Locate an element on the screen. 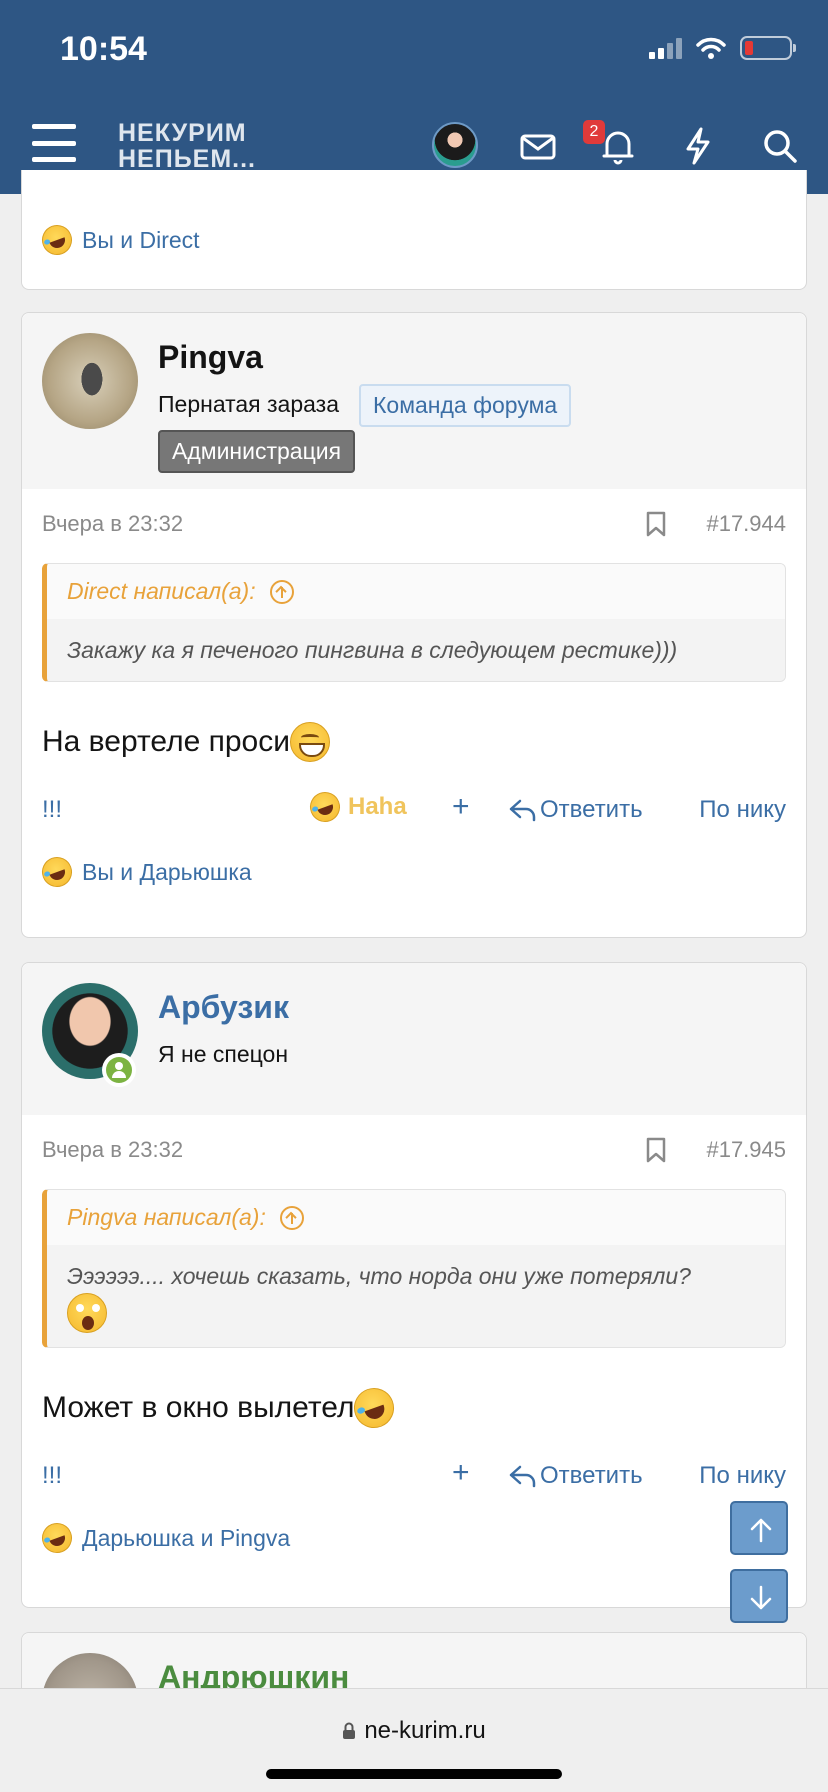 This screenshot has height=1792, width=828. post-number: #17.945 is located at coordinates (746, 1150).